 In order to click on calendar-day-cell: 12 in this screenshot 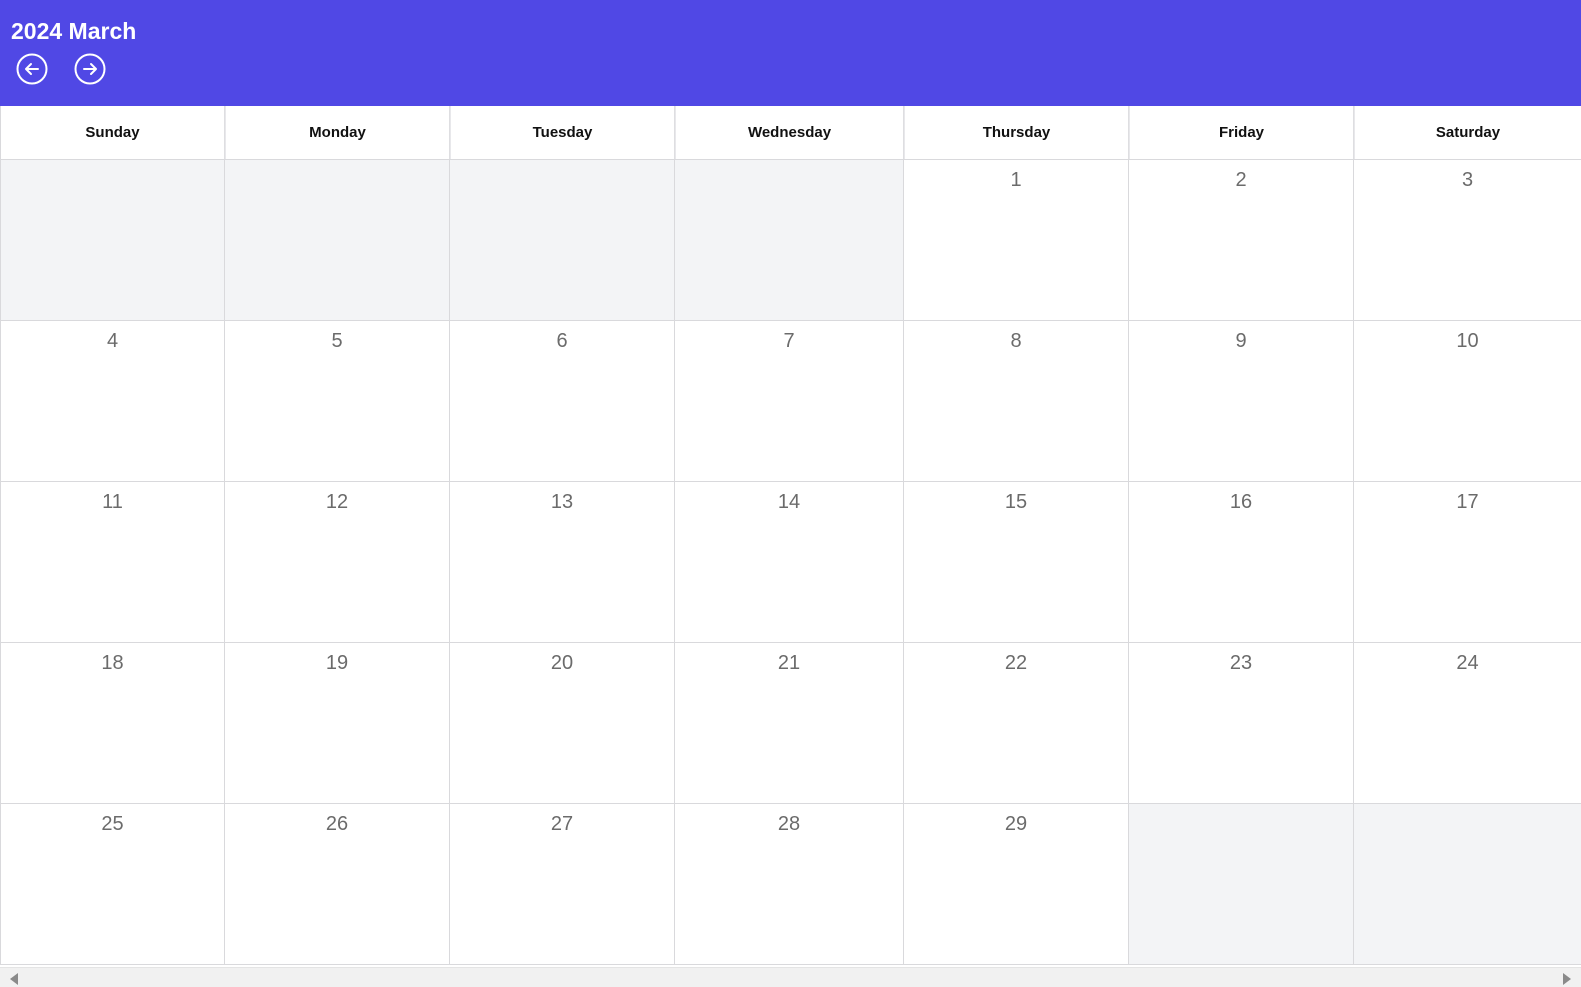, I will do `click(337, 562)`.